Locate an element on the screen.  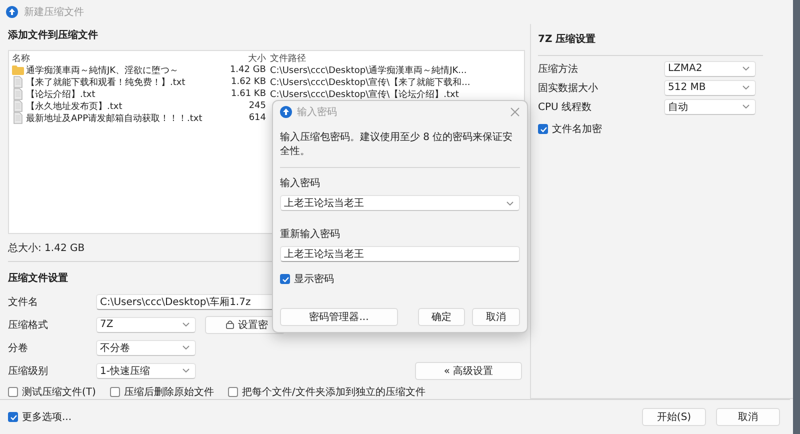
checkbox-label: 文件名加密 is located at coordinates (577, 129).